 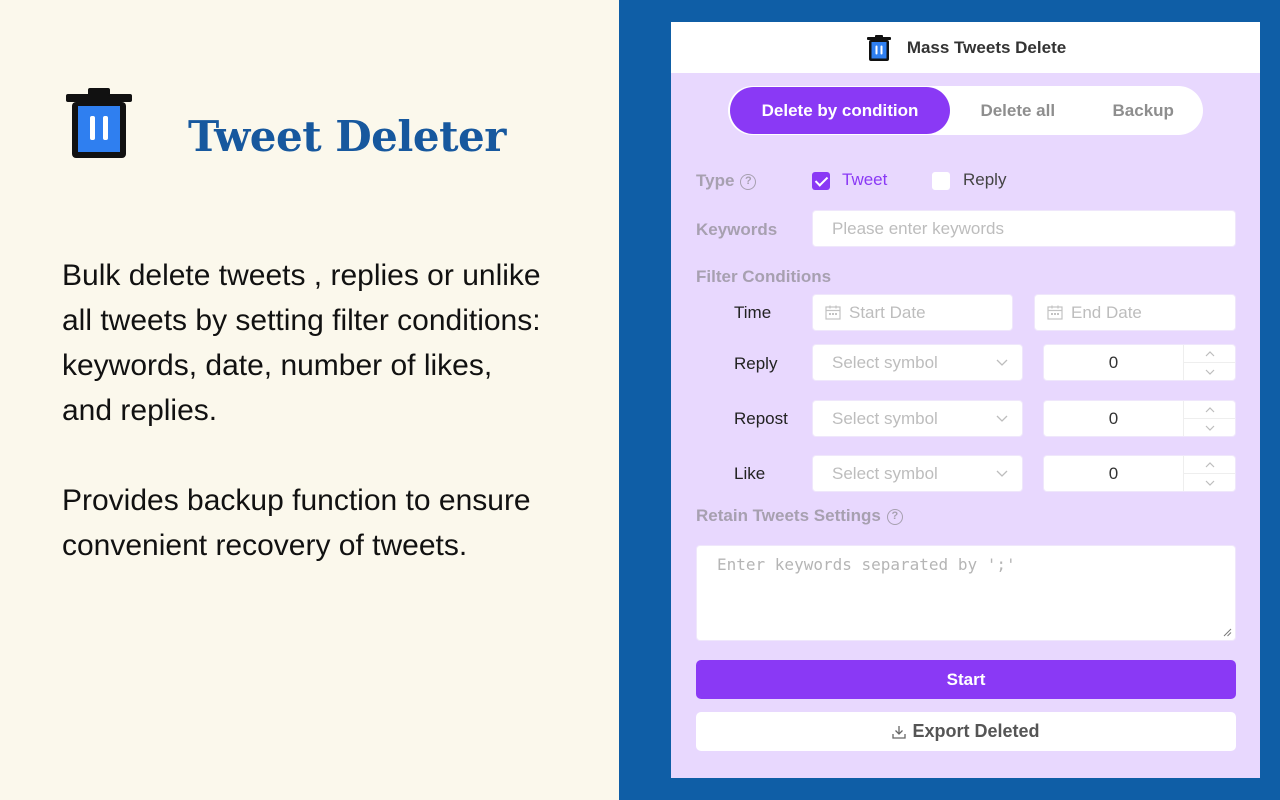 What do you see at coordinates (1017, 110) in the screenshot?
I see `tab-delete-all: Delete all` at bounding box center [1017, 110].